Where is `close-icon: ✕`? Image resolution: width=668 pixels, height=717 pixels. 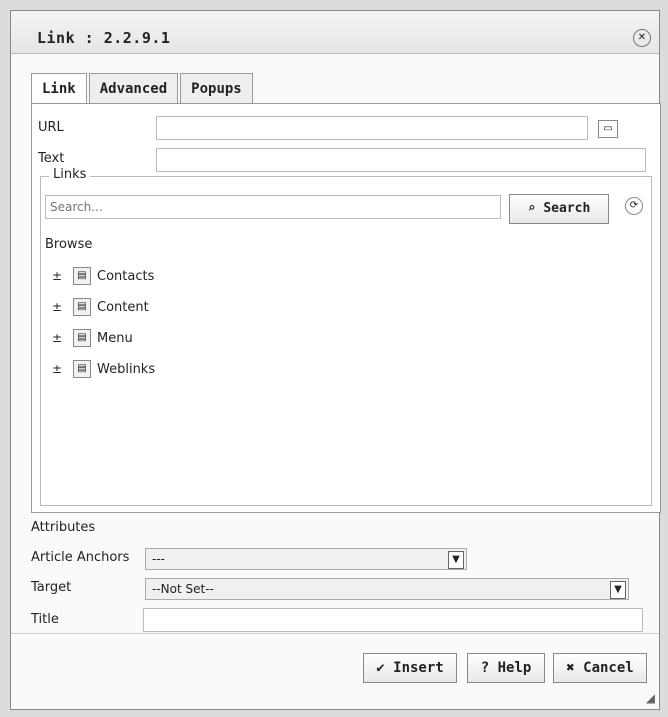
close-icon: ✕ is located at coordinates (642, 38).